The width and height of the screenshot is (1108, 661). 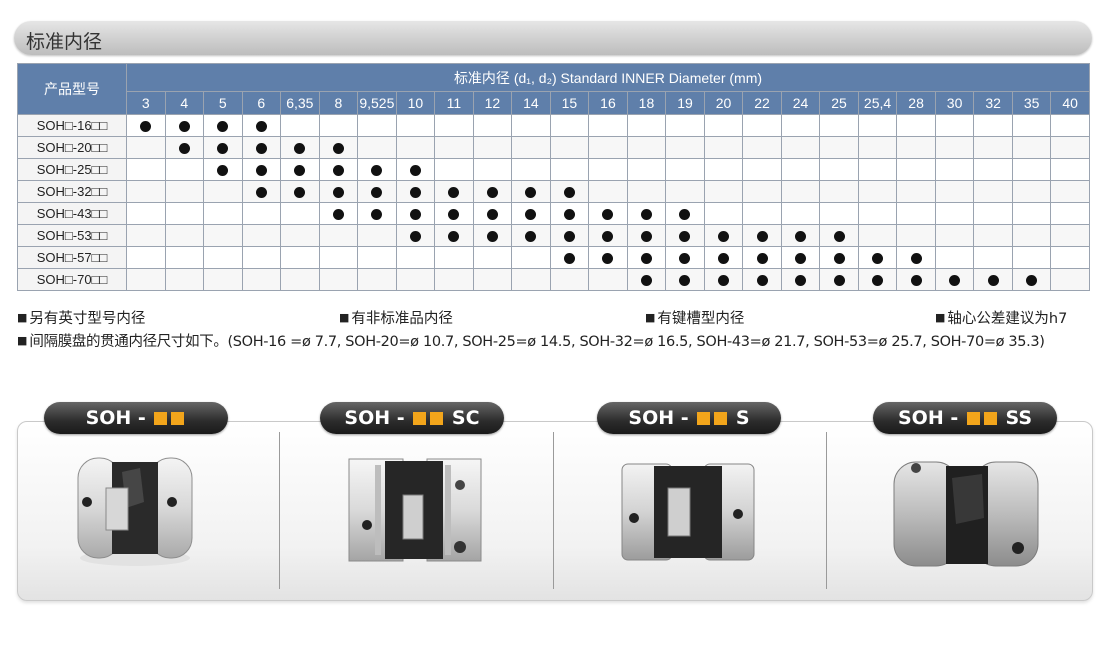 What do you see at coordinates (688, 512) in the screenshot?
I see `coupling-image-soh-s` at bounding box center [688, 512].